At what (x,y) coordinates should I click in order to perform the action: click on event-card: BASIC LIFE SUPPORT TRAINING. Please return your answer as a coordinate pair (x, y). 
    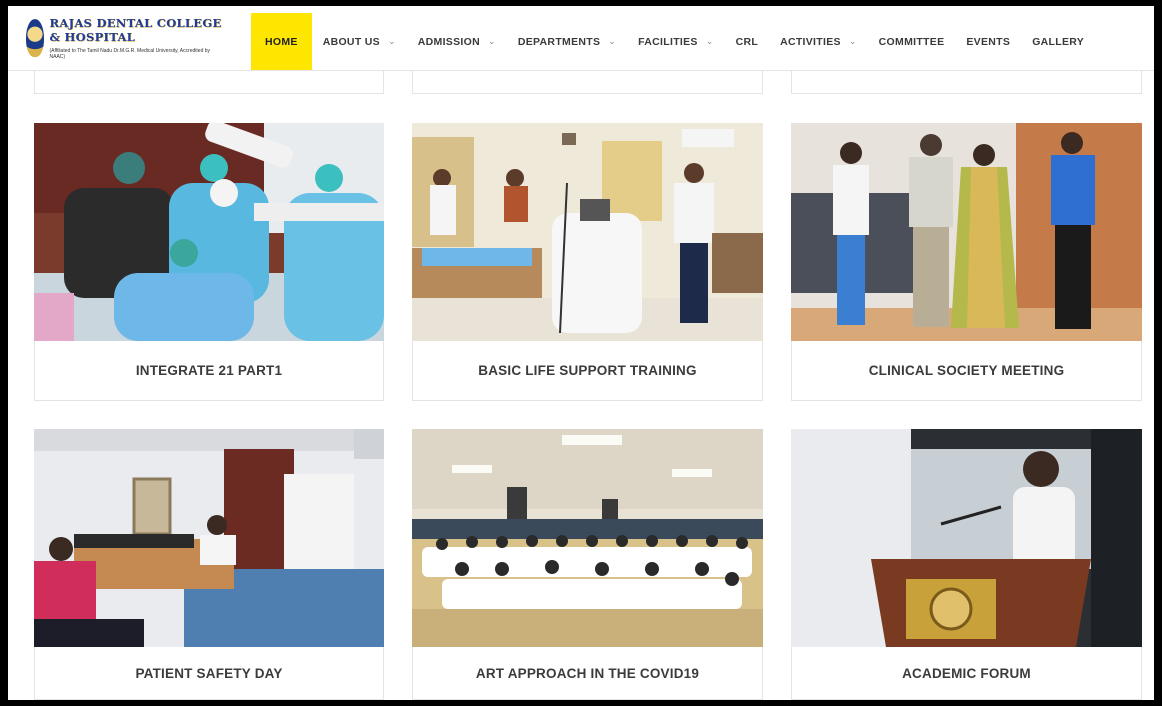
    Looking at the image, I should click on (587, 262).